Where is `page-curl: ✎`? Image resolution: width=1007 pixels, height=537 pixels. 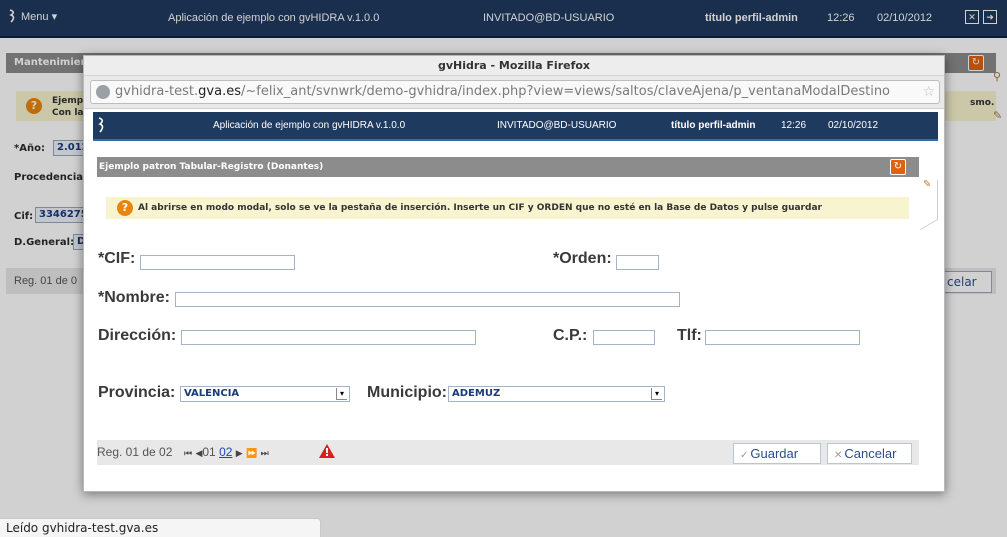 page-curl: ✎ is located at coordinates (930, 205).